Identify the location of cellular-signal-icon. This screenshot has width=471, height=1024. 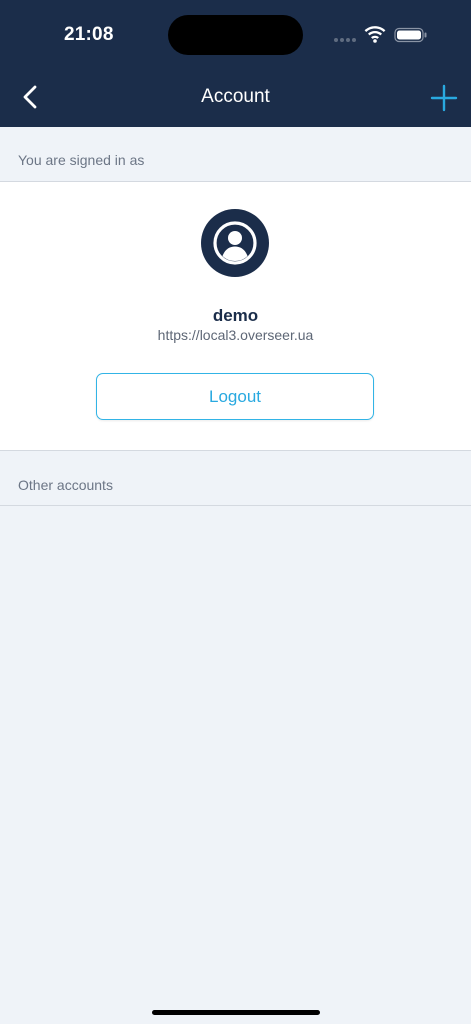
(346, 40).